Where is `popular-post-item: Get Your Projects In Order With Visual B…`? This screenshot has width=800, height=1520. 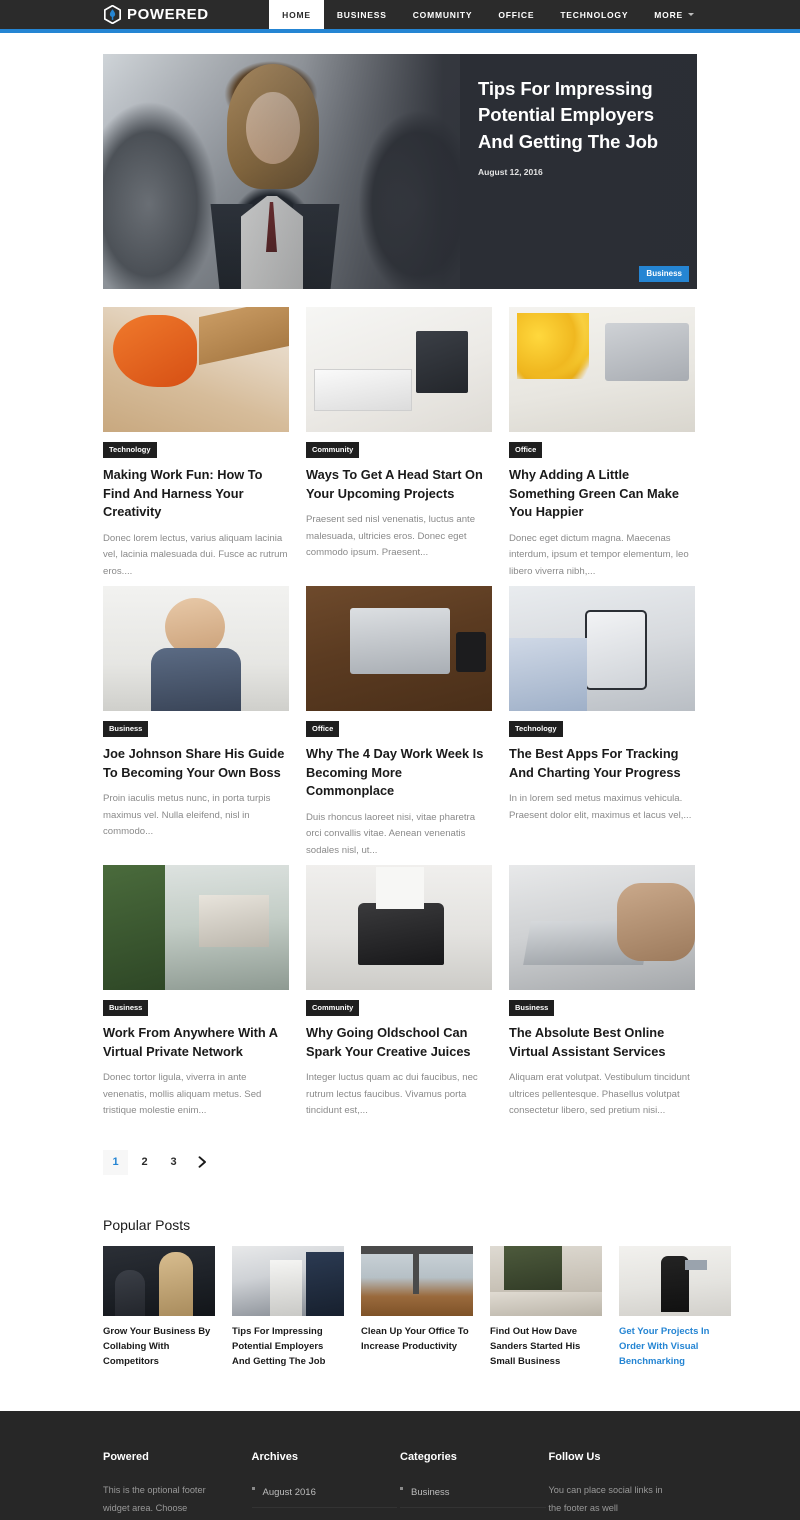 popular-post-item: Get Your Projects In Order With Visual B… is located at coordinates (675, 1307).